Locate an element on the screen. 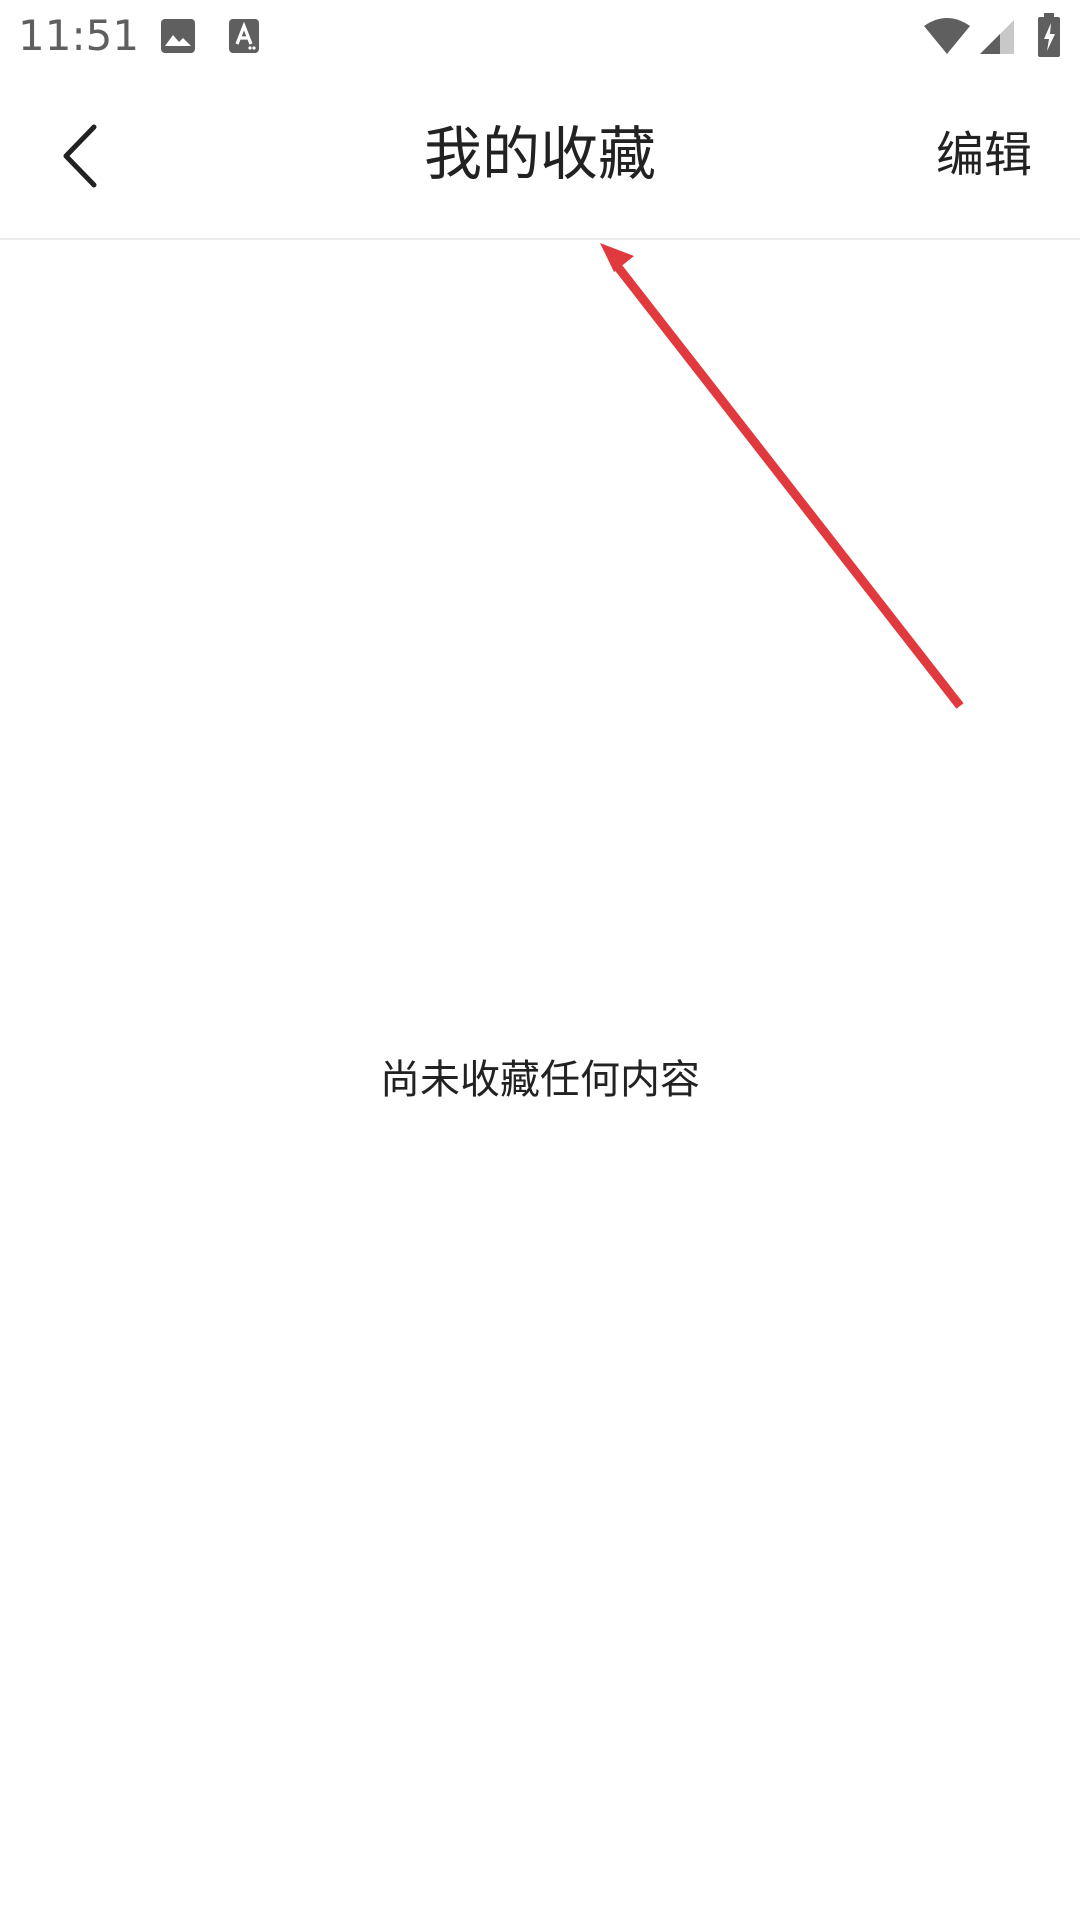  app-bar: 我的收藏 编辑 is located at coordinates (540, 156).